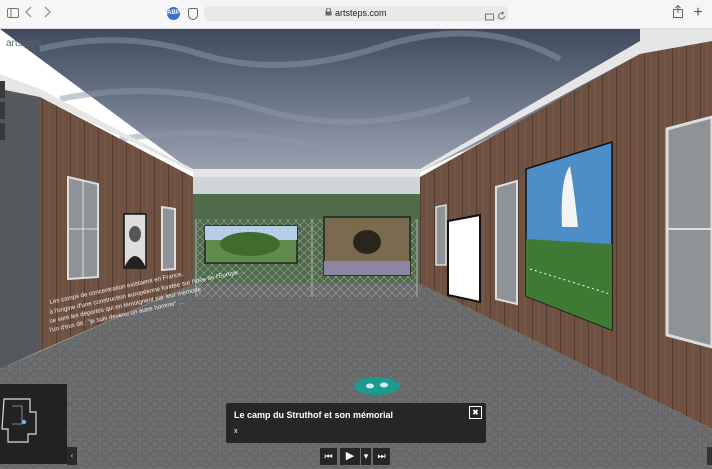 This screenshot has height=469, width=712. Describe the element at coordinates (709, 456) in the screenshot. I see `right-panel-handle` at that location.